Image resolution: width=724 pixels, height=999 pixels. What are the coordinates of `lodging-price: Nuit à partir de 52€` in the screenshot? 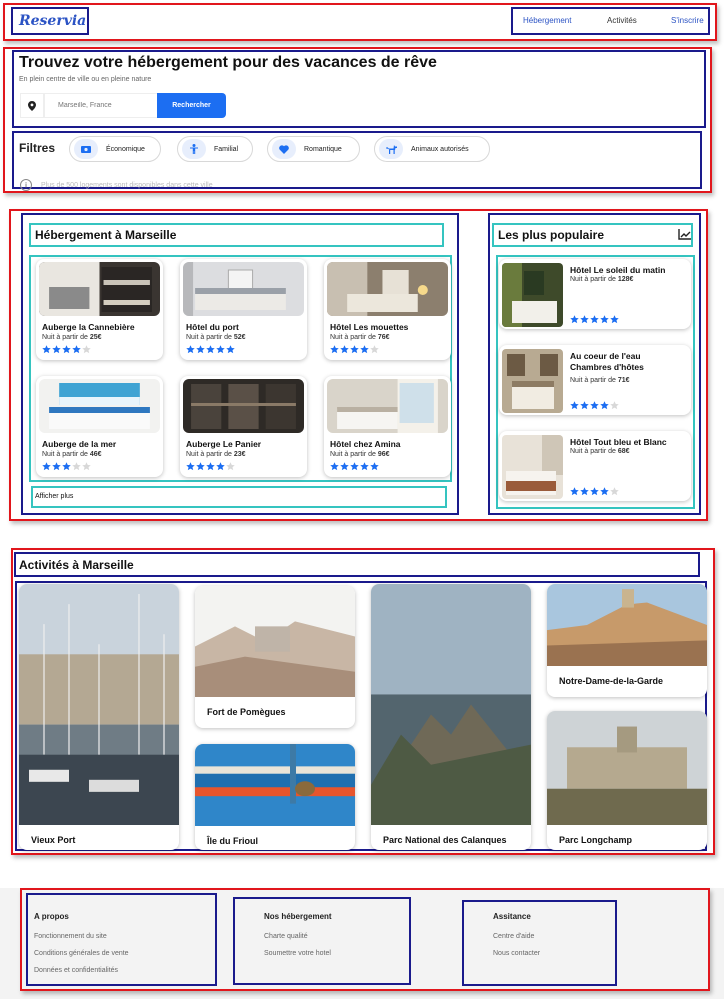 It's located at (216, 337).